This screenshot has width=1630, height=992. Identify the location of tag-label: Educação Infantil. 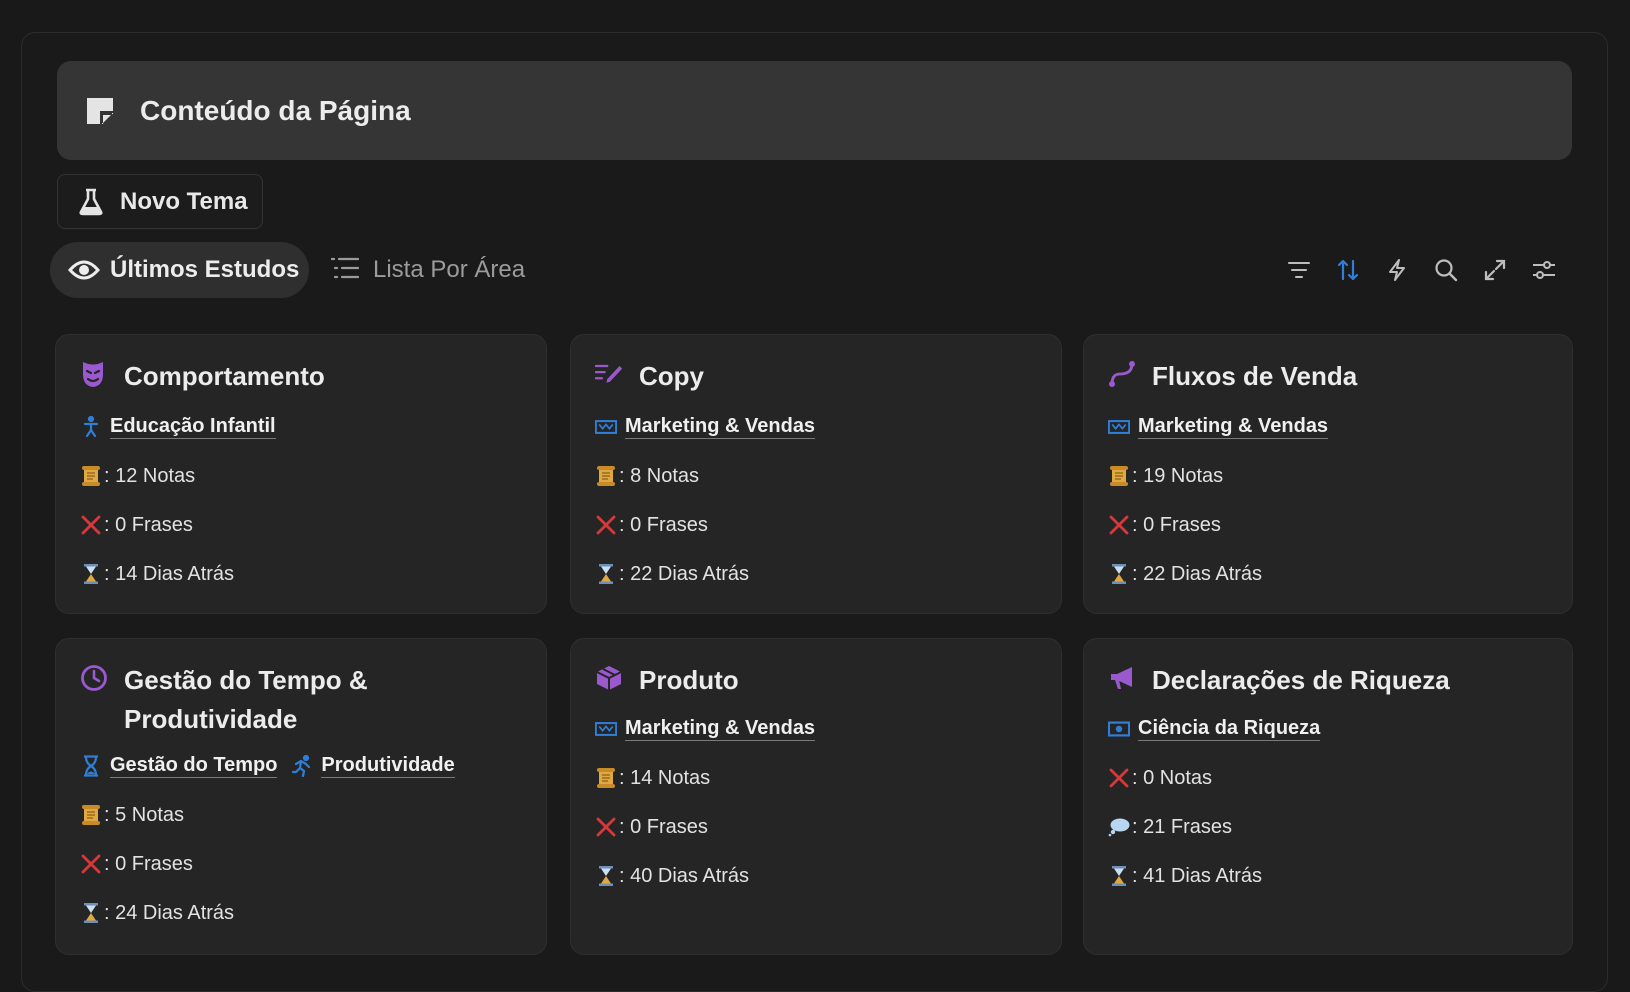
(193, 427).